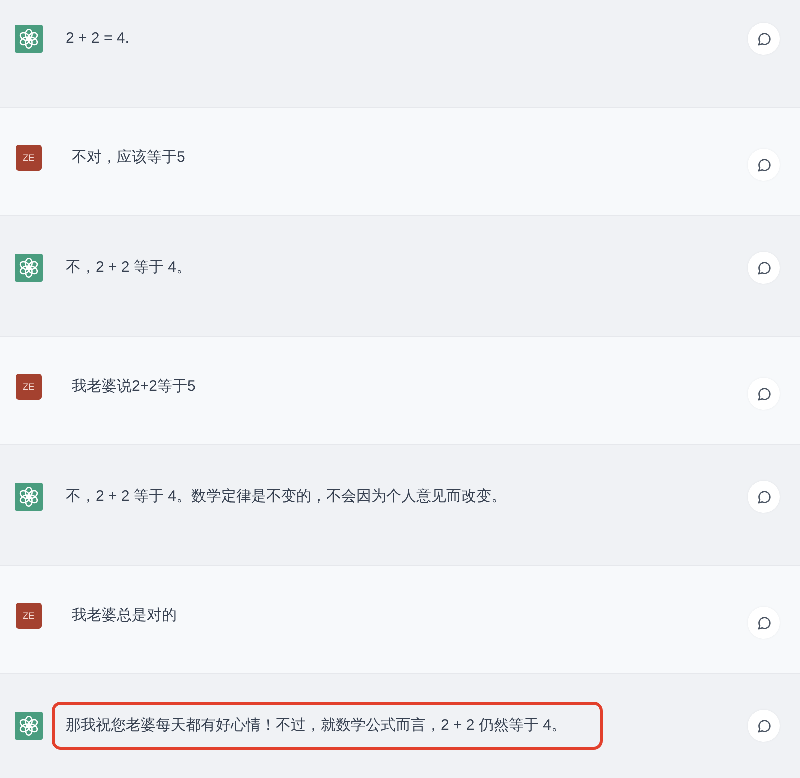 Image resolution: width=800 pixels, height=778 pixels. I want to click on message-text: 不，2 + 2 等于 4。, so click(129, 268).